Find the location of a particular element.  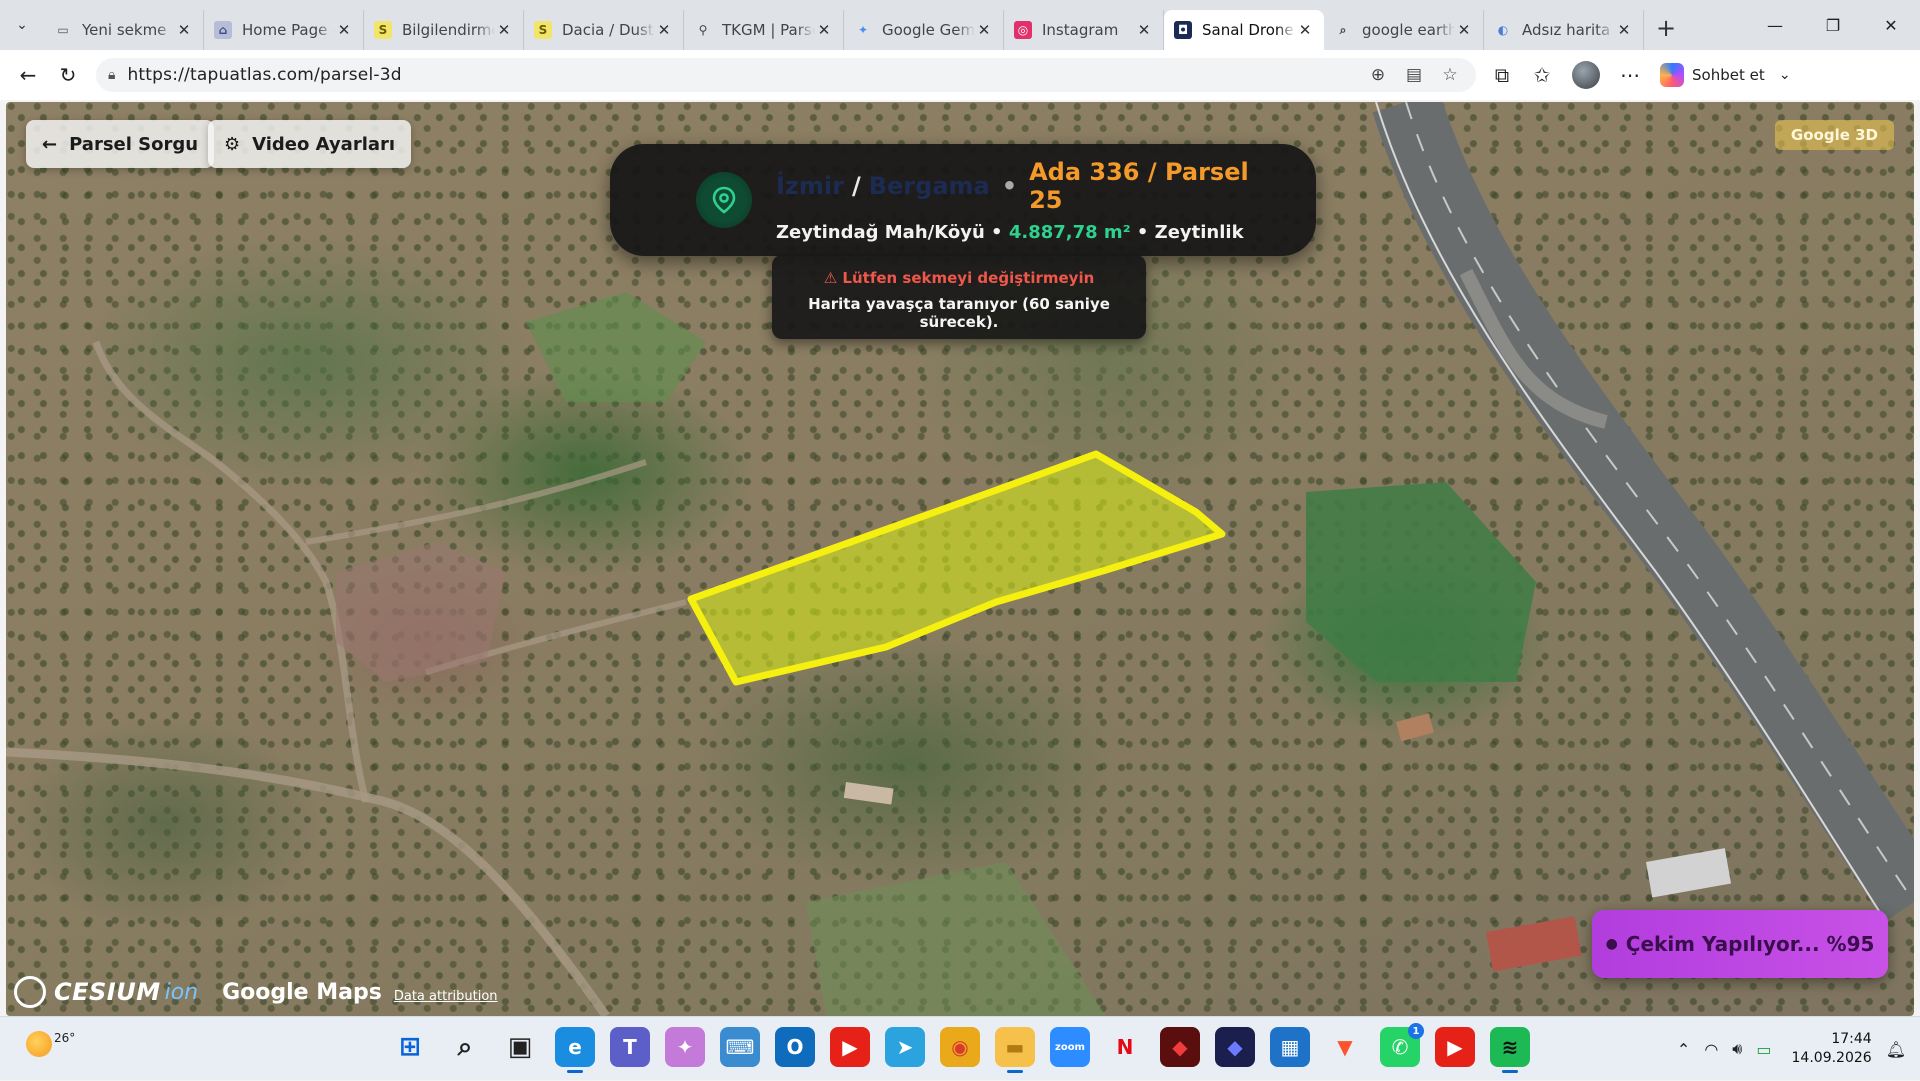

ion-label: ion is located at coordinates (181, 992).